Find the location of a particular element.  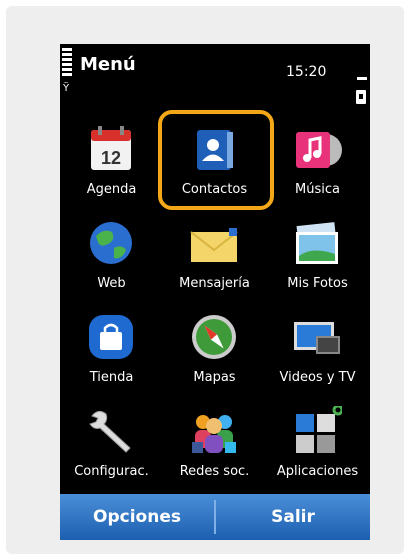

compass-icon is located at coordinates (214, 337).